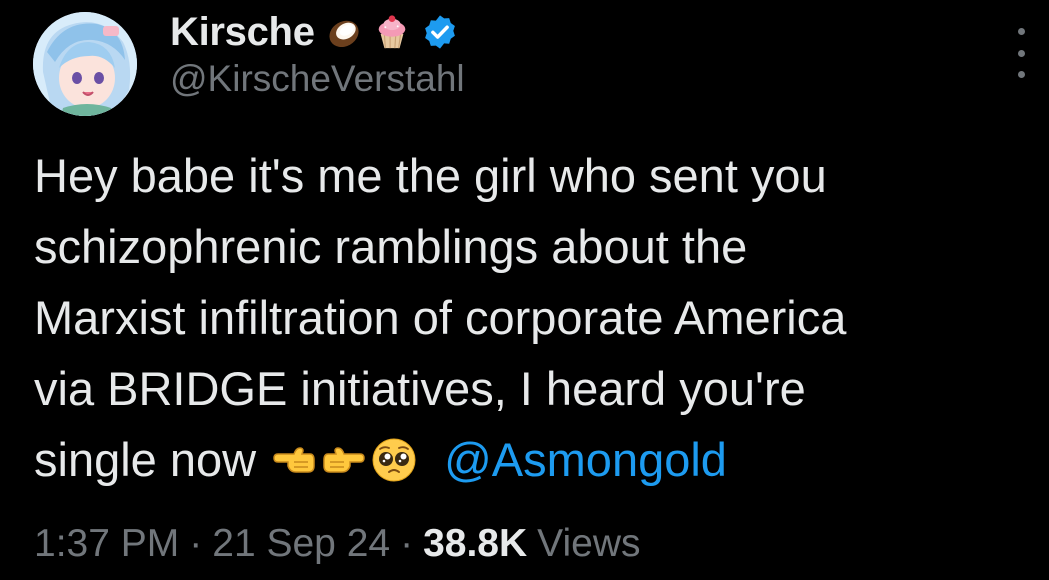 This screenshot has height=580, width=1049. I want to click on tweet-text-line: Hey babe it's me the girl who sent you, so click(430, 175).